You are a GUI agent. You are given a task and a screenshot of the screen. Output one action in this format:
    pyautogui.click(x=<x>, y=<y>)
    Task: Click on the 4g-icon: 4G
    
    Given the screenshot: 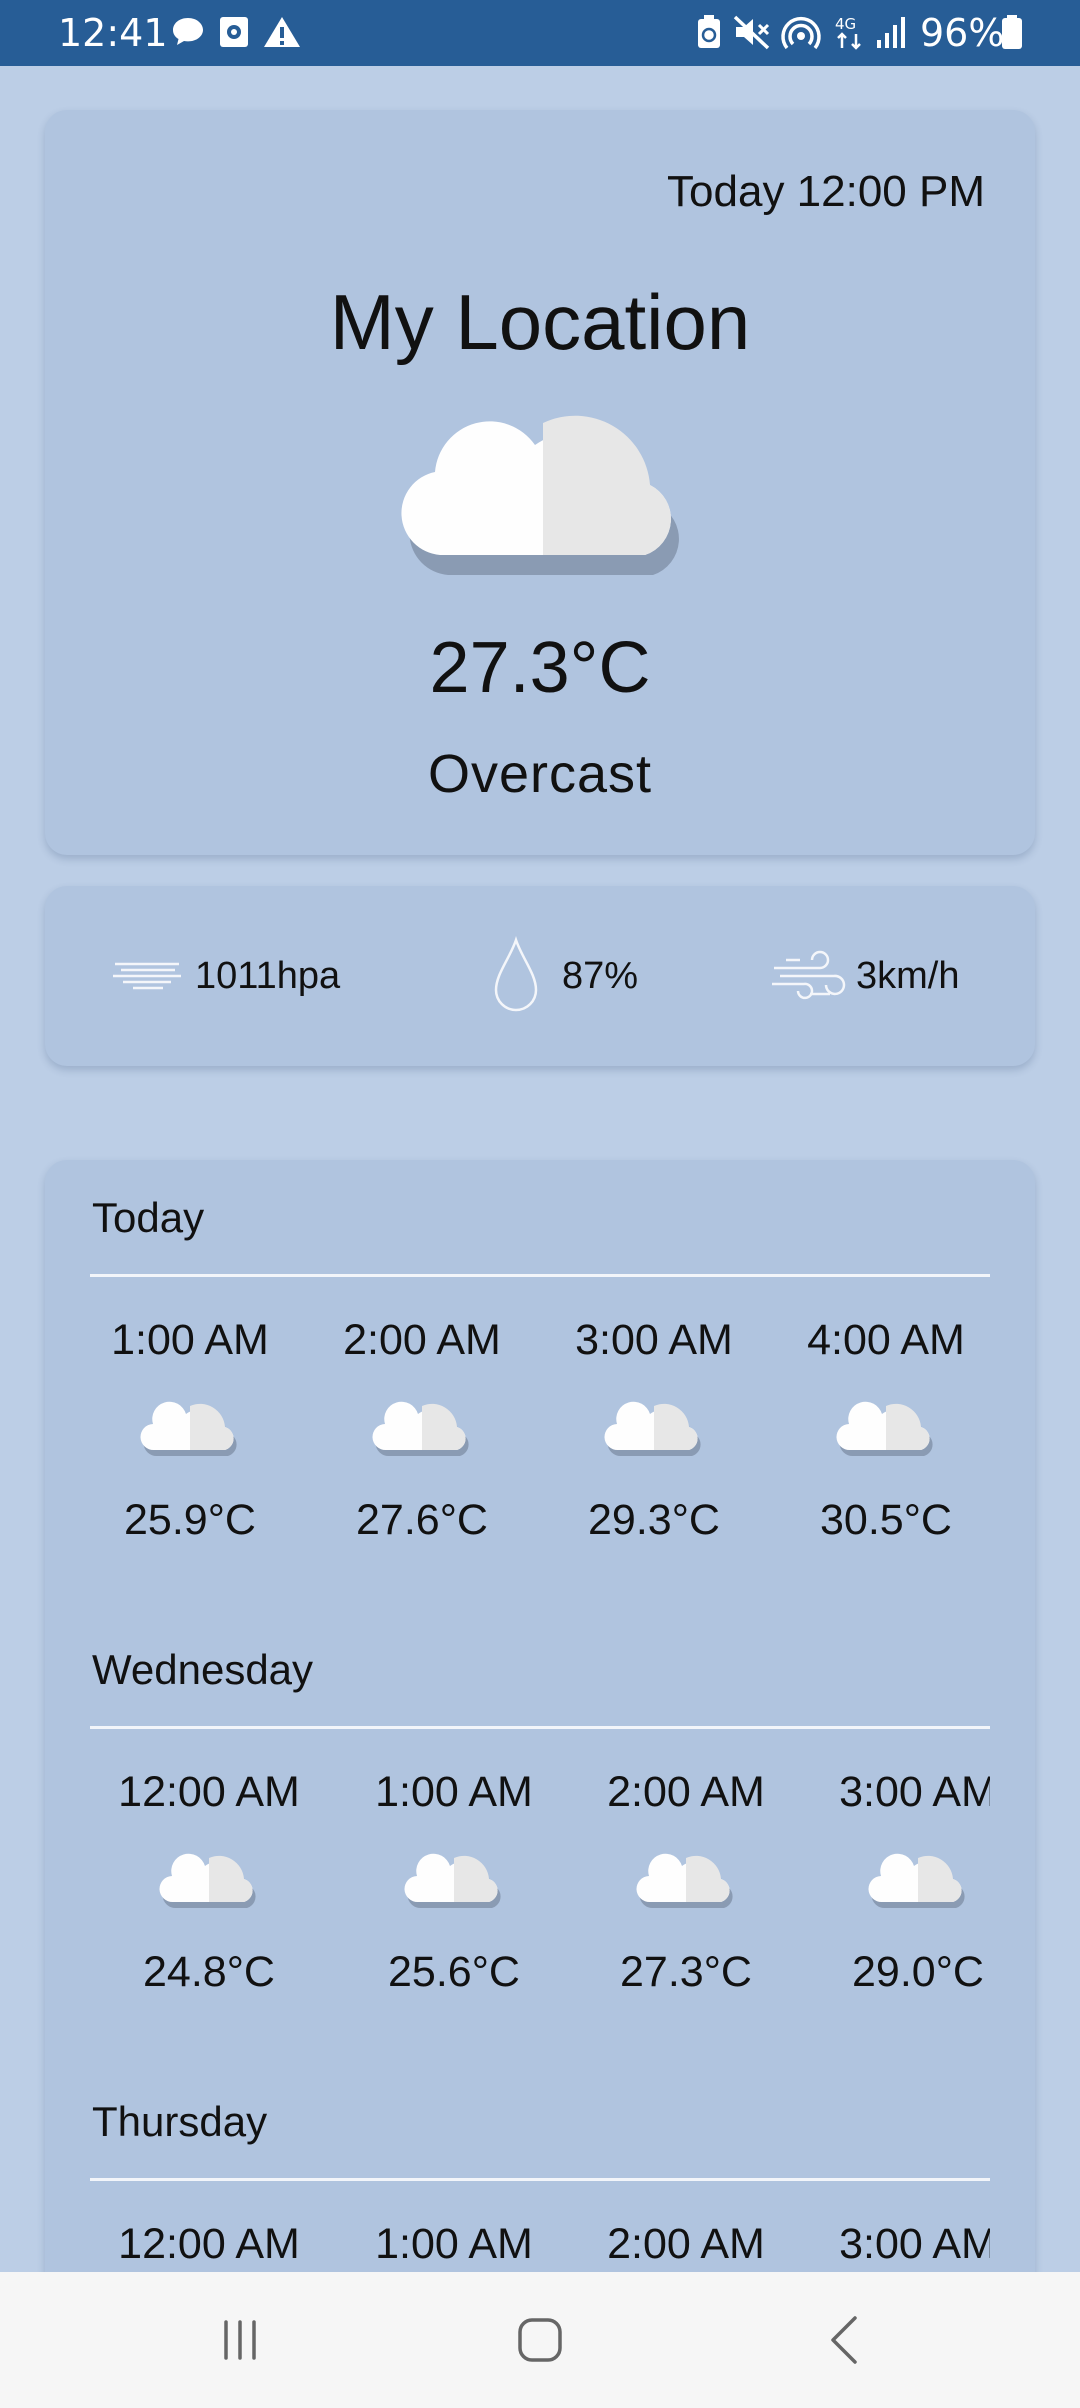 What is the action you would take?
    pyautogui.click(x=848, y=32)
    